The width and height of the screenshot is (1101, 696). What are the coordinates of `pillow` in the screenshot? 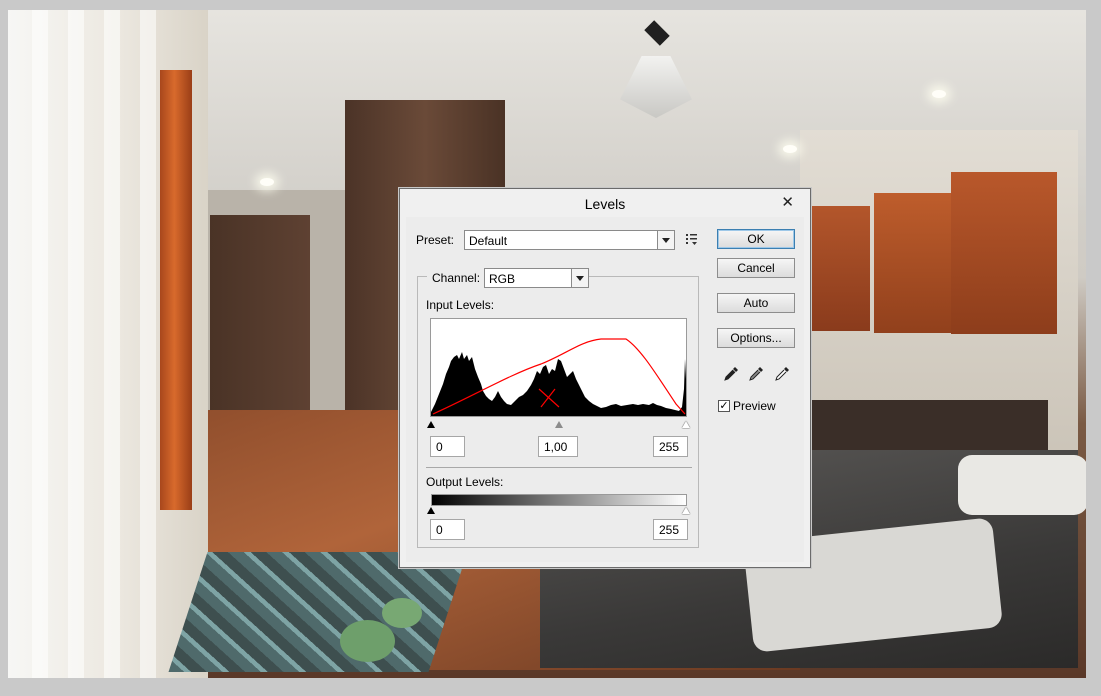 It's located at (1022, 485).